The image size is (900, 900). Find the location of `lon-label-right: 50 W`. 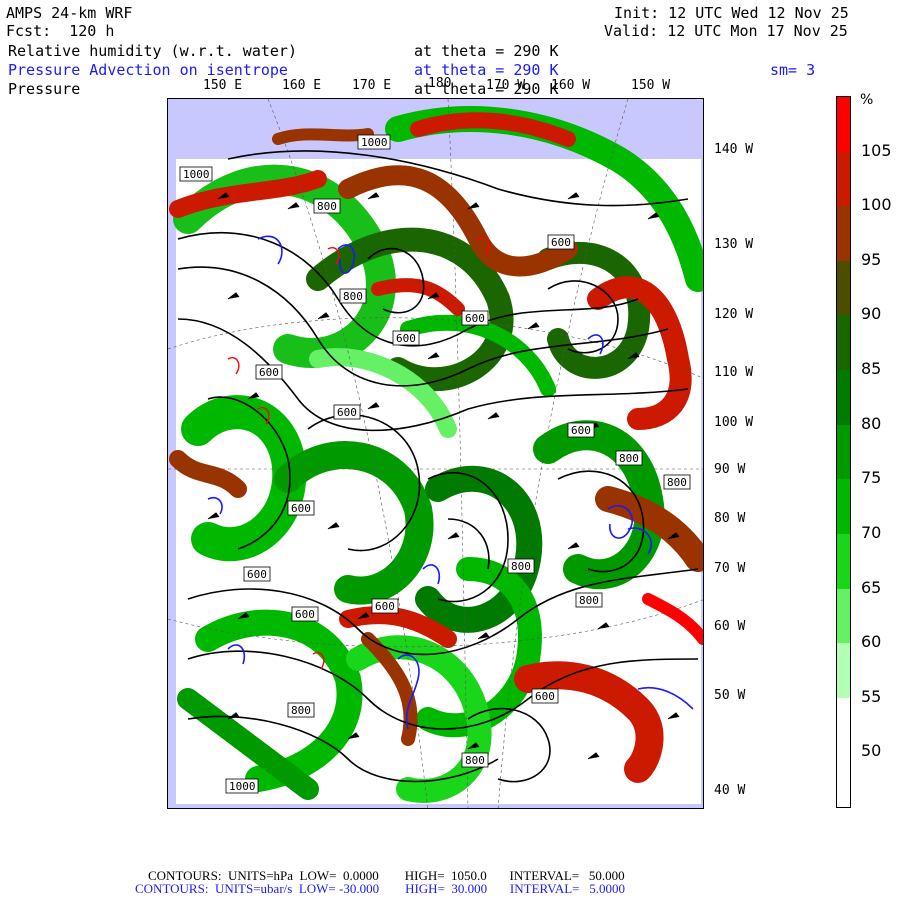

lon-label-right: 50 W is located at coordinates (730, 695).